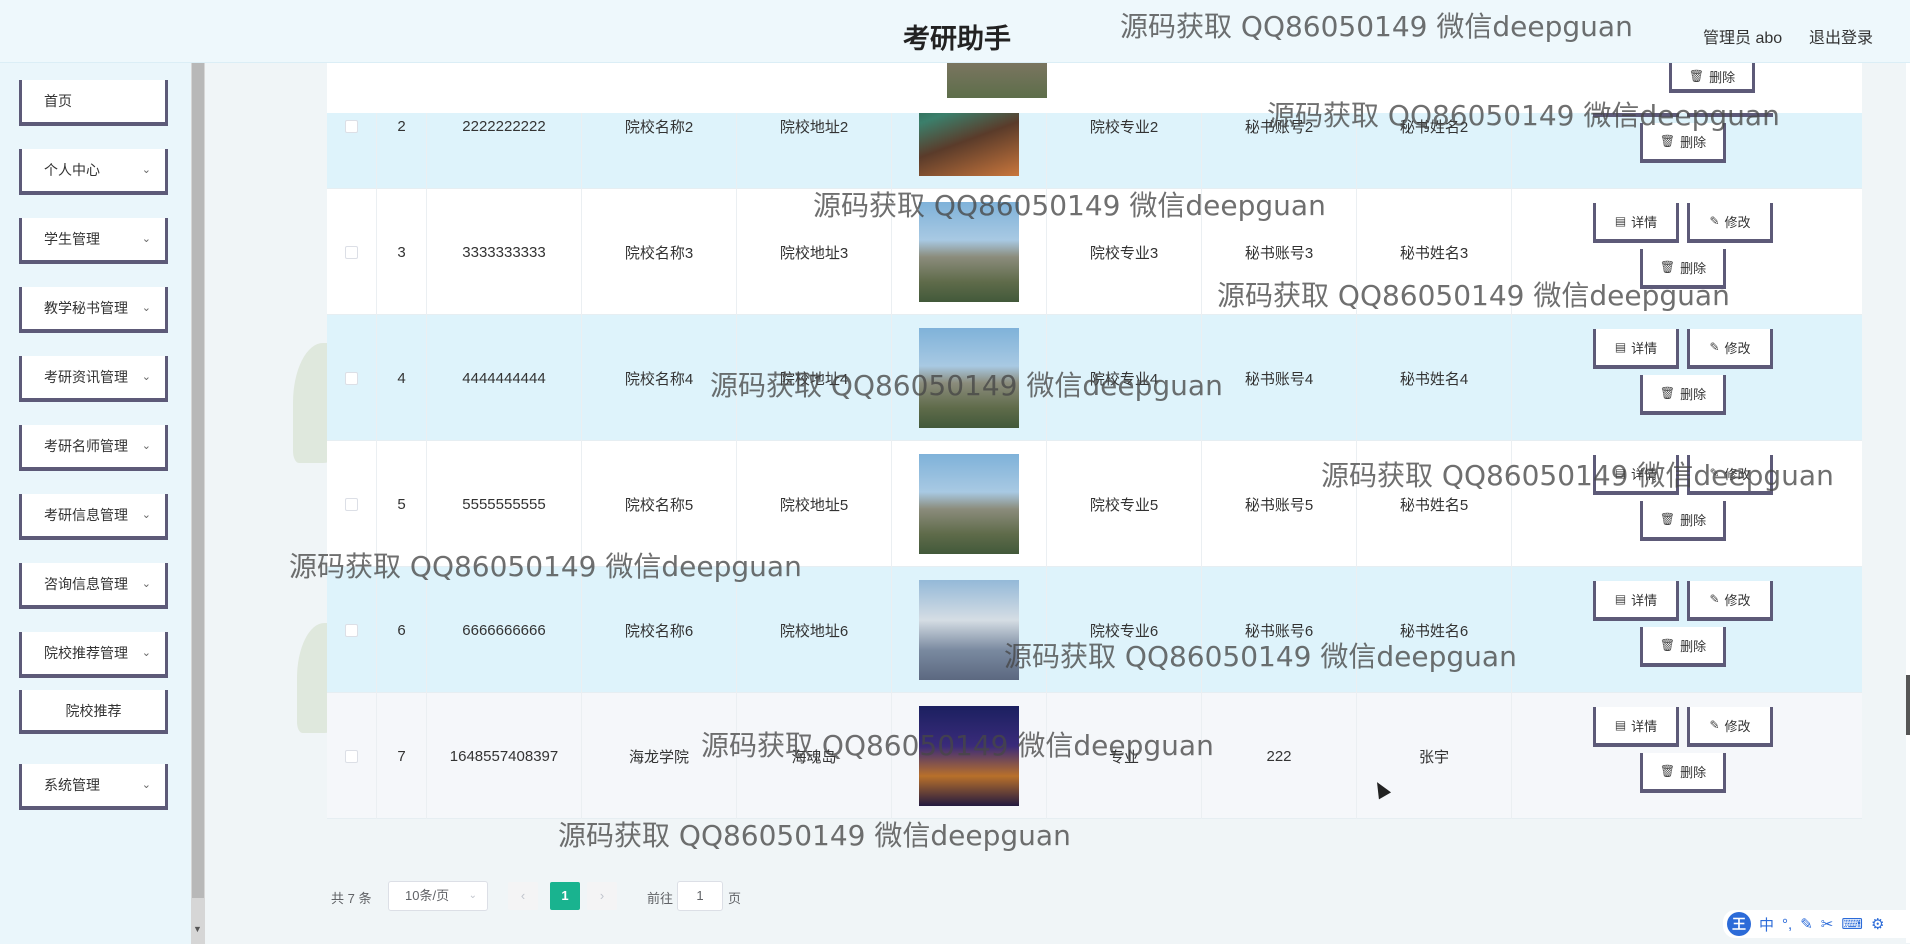 This screenshot has height=944, width=1910. Describe the element at coordinates (1766, 924) in the screenshot. I see `ime-mode: 中` at that location.